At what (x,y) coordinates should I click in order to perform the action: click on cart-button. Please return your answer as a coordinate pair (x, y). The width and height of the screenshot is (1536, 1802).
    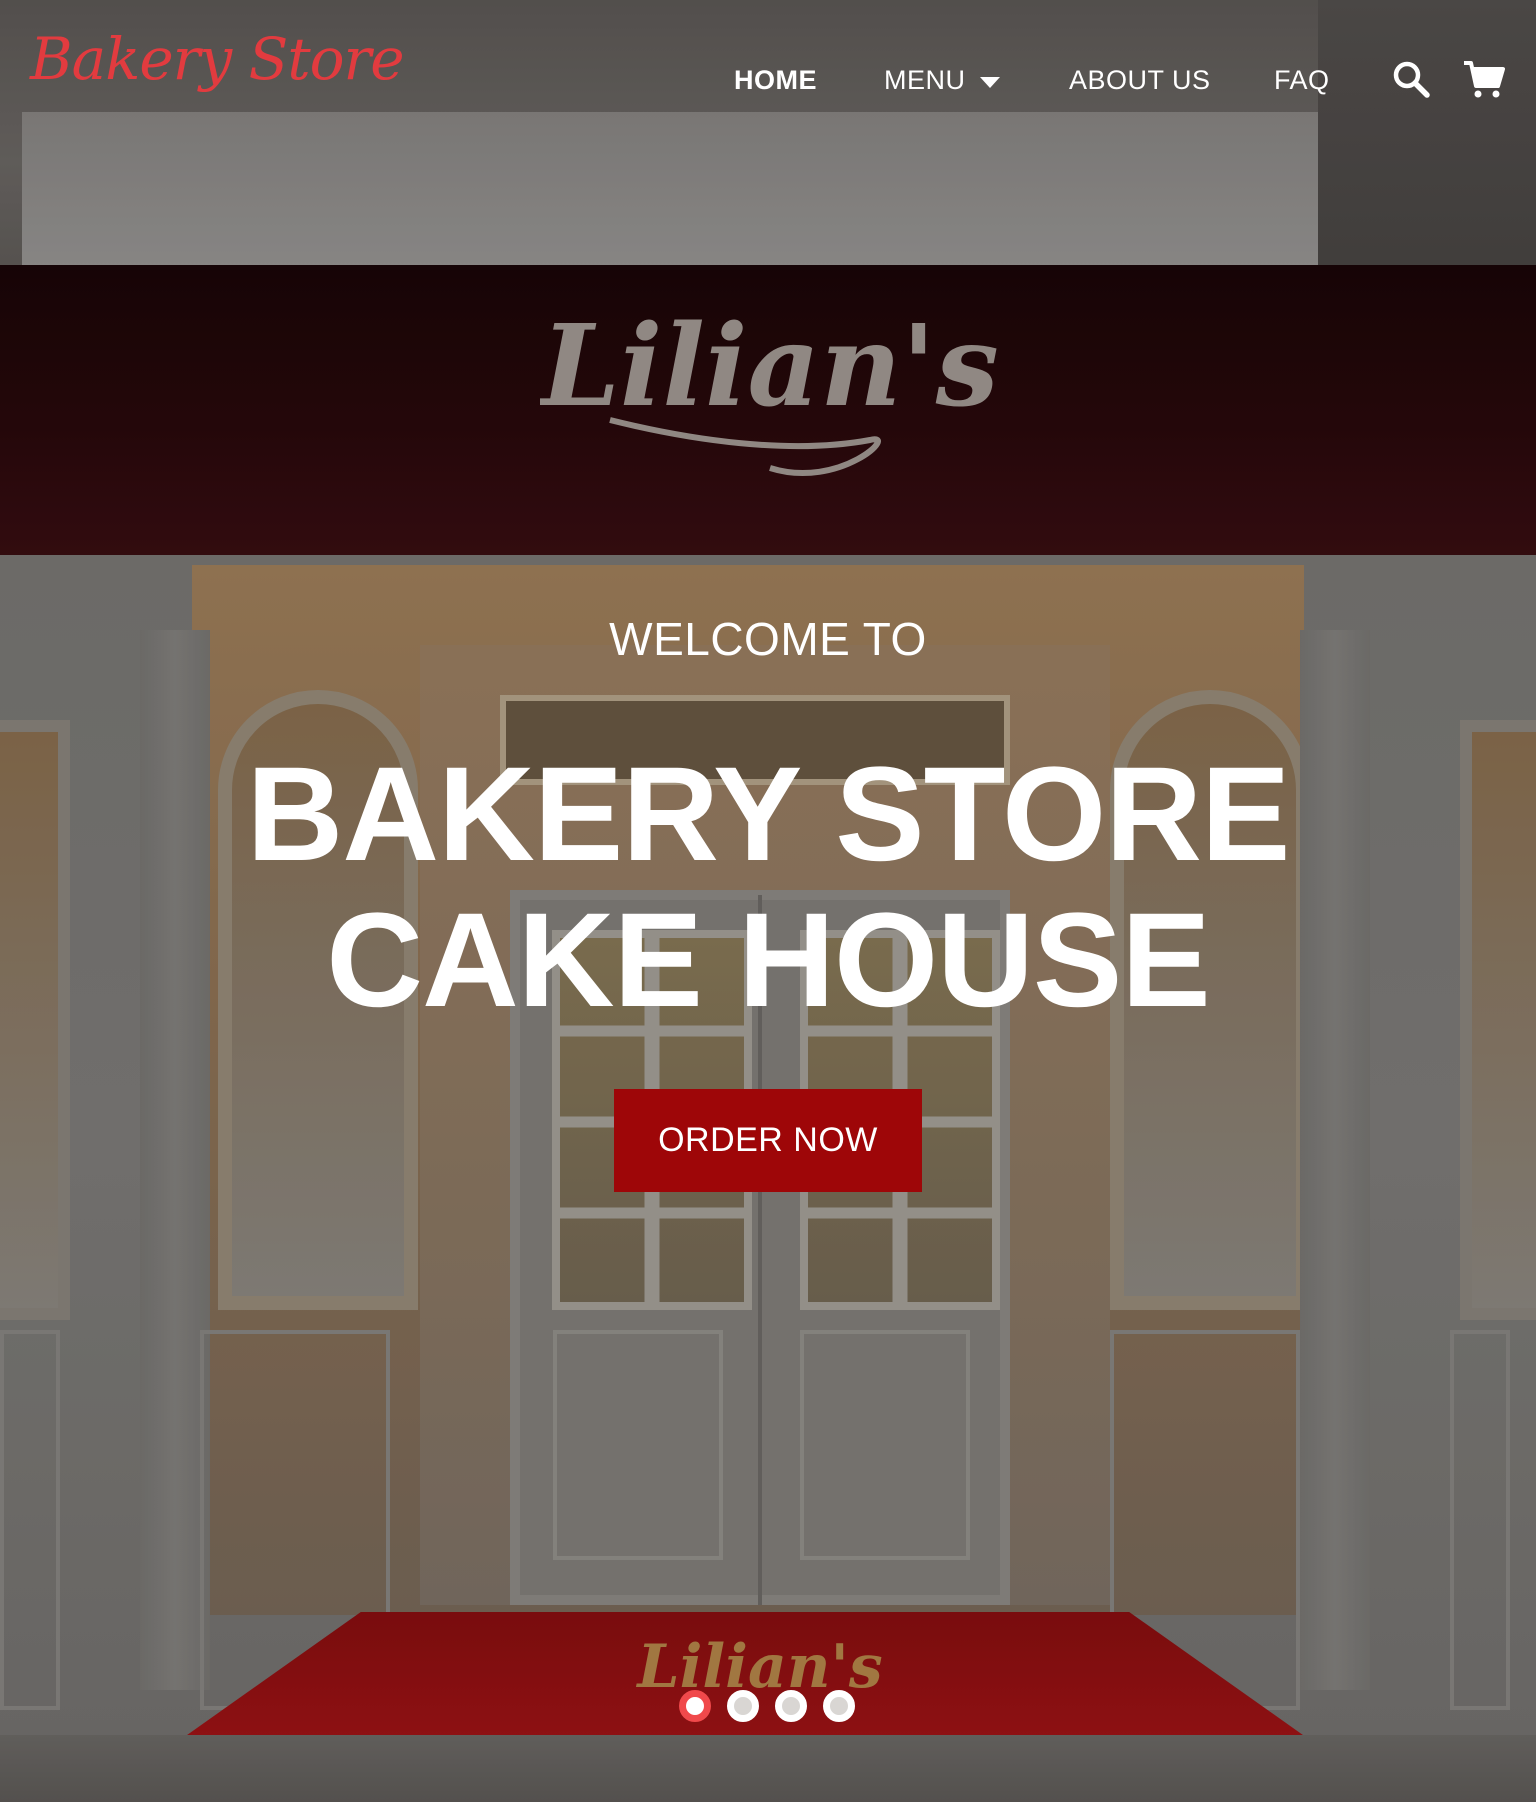
    Looking at the image, I should click on (1484, 80).